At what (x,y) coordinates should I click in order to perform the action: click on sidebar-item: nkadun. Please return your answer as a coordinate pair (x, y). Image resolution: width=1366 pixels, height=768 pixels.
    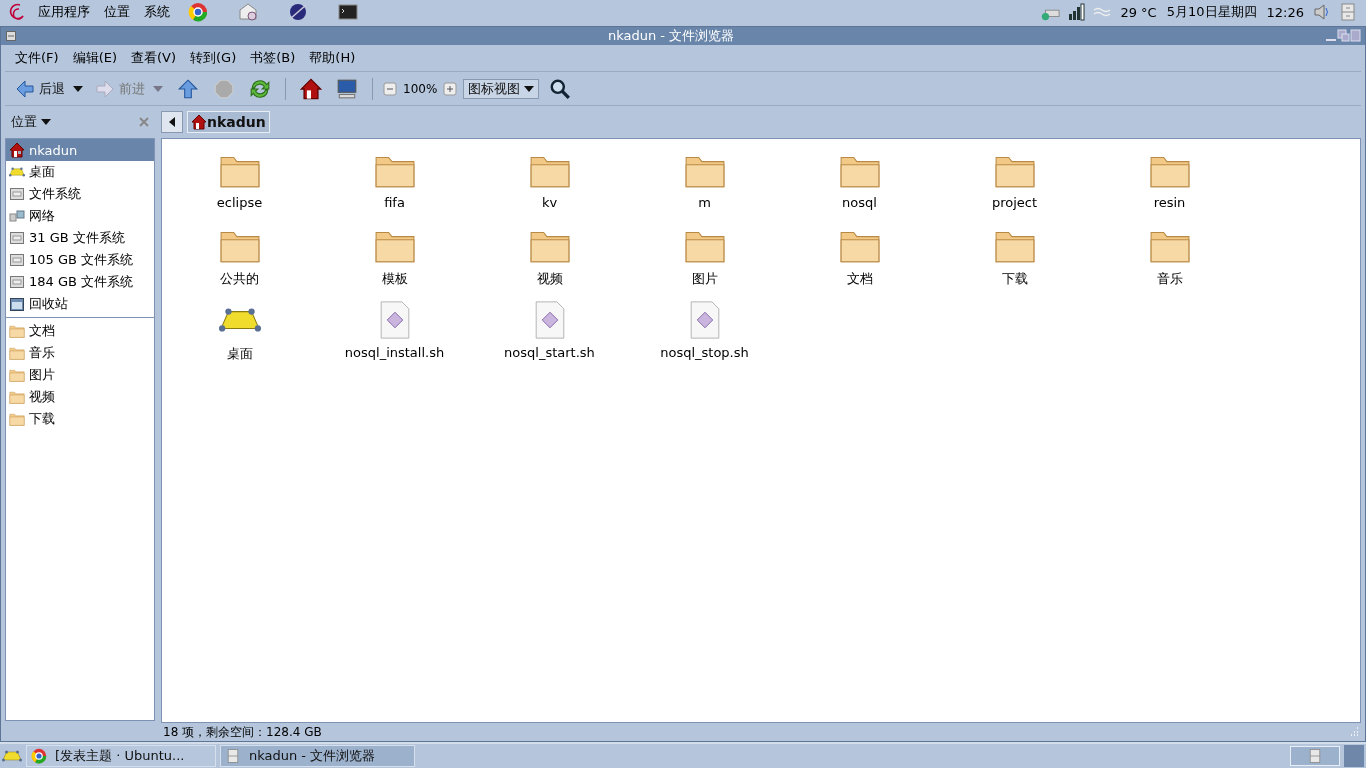
    Looking at the image, I should click on (80, 150).